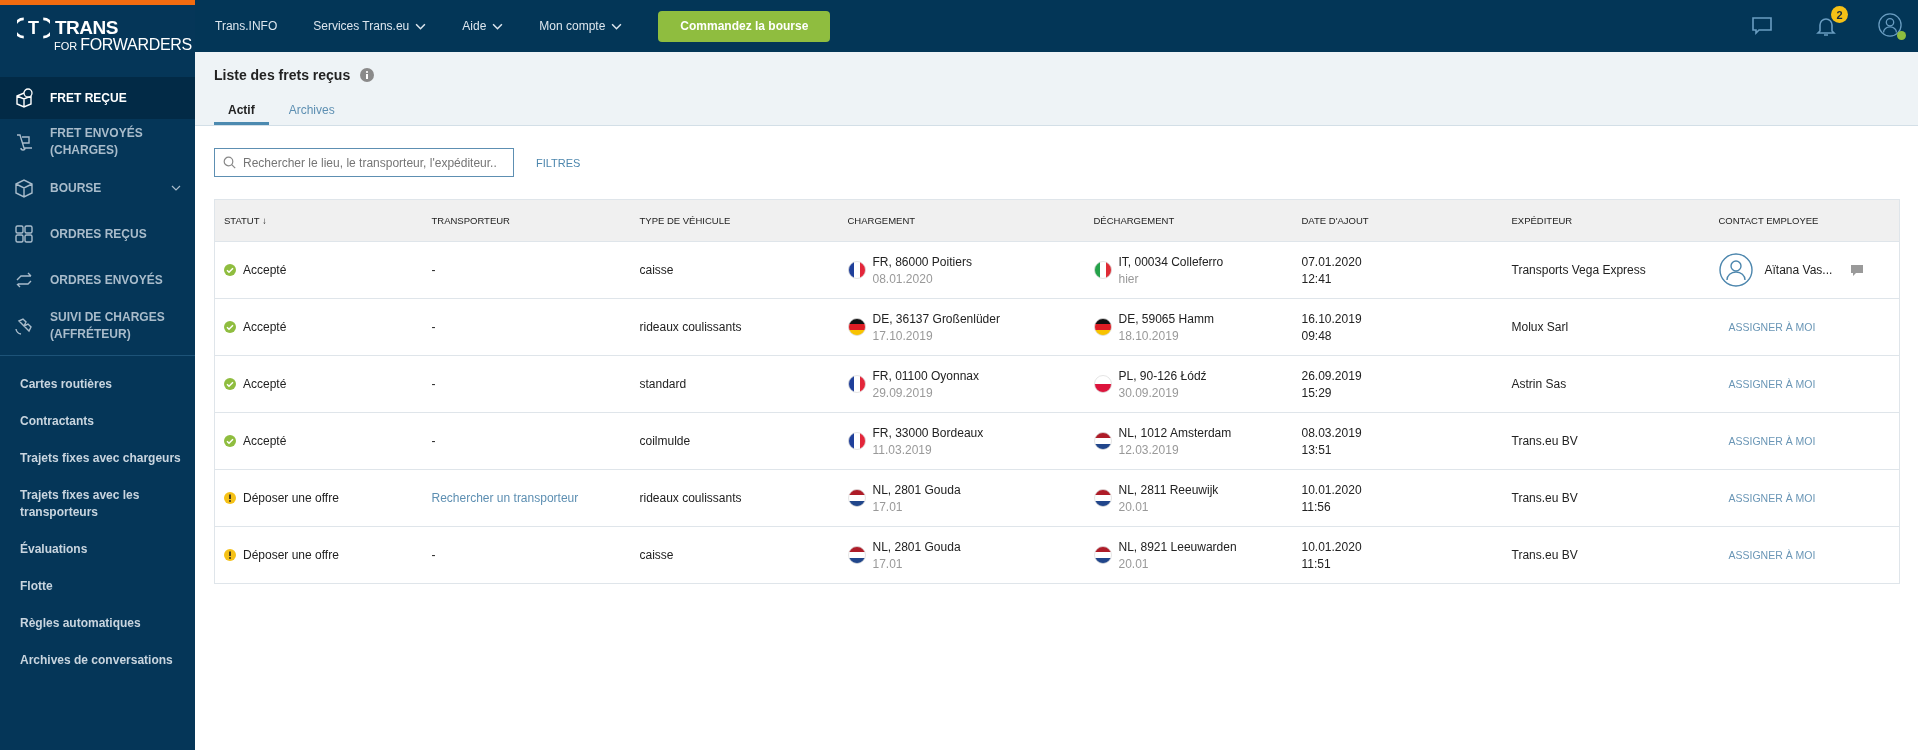 This screenshot has height=750, width=1918. What do you see at coordinates (881, 220) in the screenshot?
I see `column-header: CHARGEMENT` at bounding box center [881, 220].